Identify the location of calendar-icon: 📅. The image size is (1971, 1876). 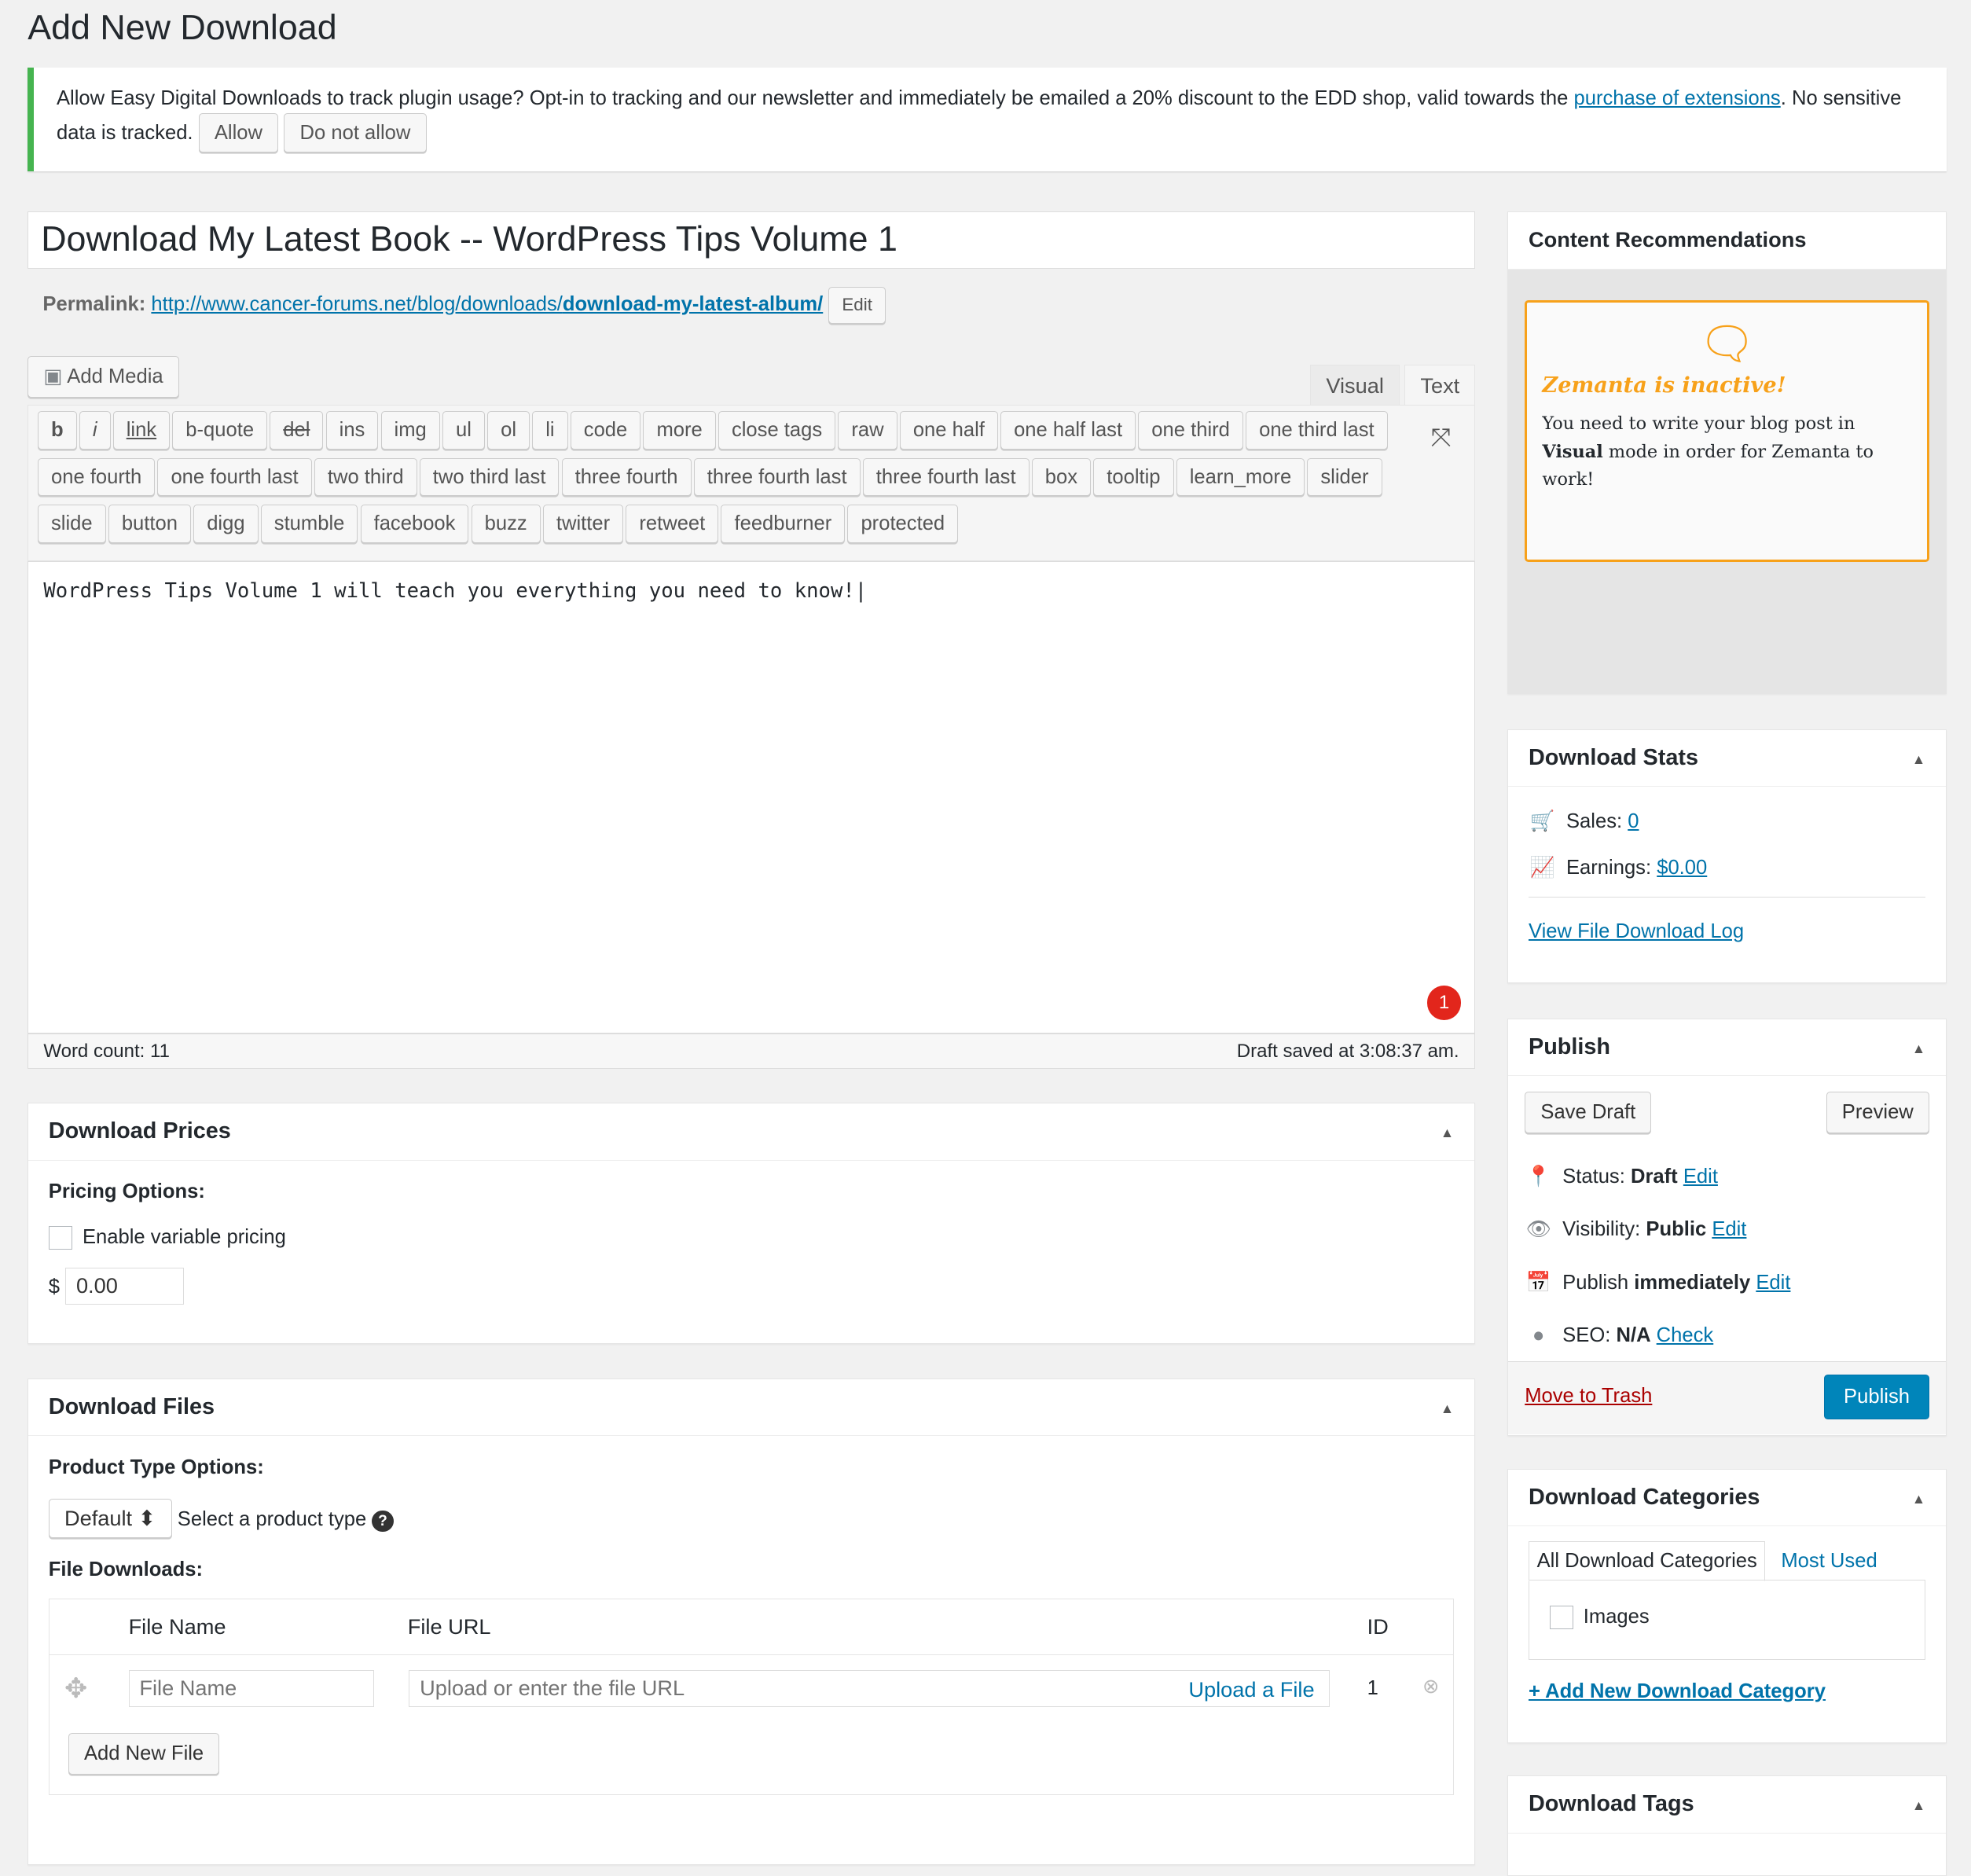
(1538, 1282).